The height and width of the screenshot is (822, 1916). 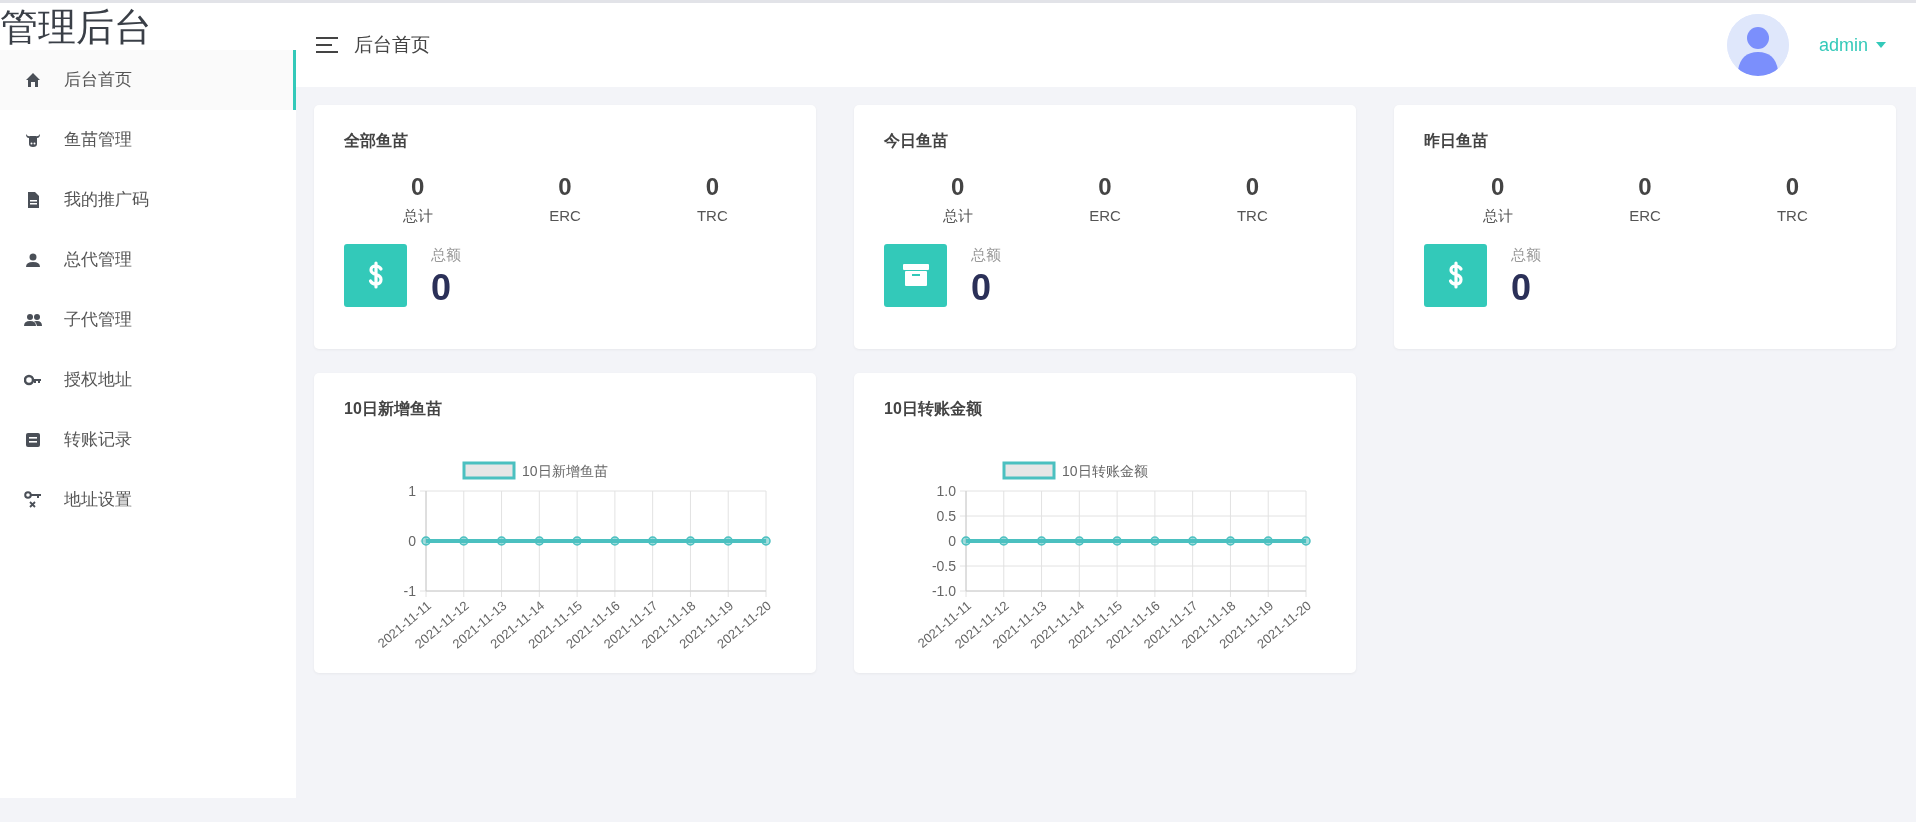 What do you see at coordinates (33, 440) in the screenshot?
I see `list-icon` at bounding box center [33, 440].